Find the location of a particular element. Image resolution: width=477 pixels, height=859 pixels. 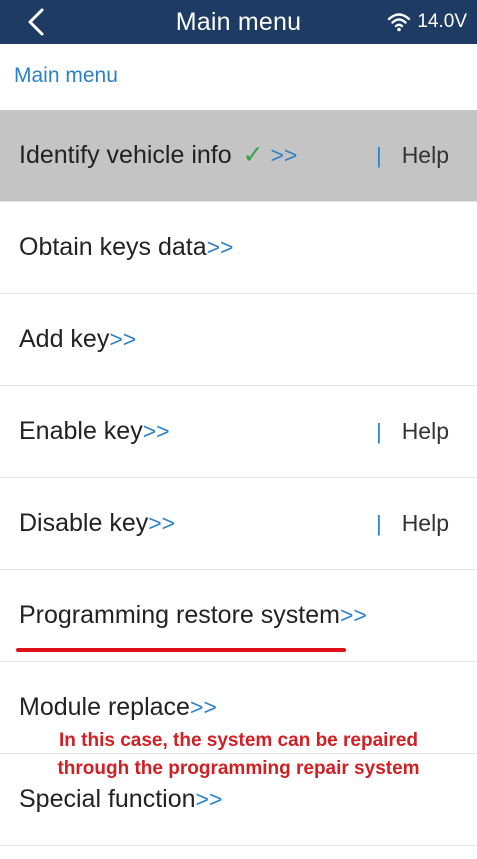

menu-item-label: Obtain keys data is located at coordinates (113, 247).